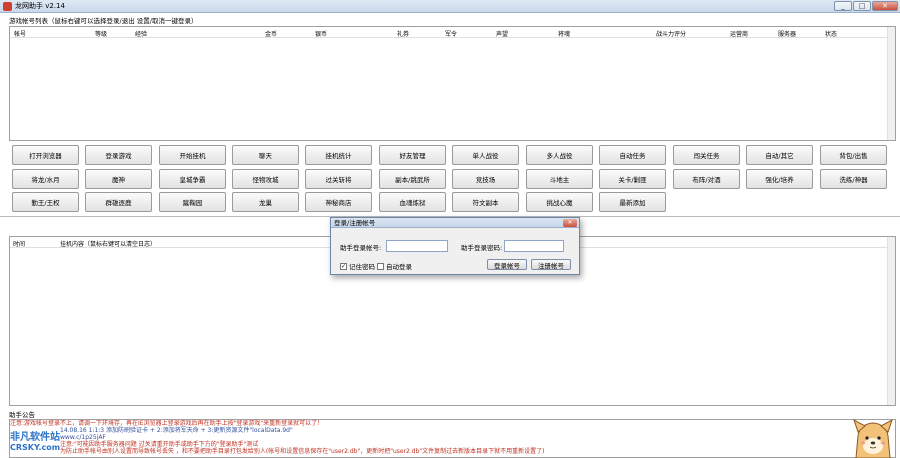 This screenshot has width=900, height=458. I want to click on col-server: 服务器, so click(787, 33).